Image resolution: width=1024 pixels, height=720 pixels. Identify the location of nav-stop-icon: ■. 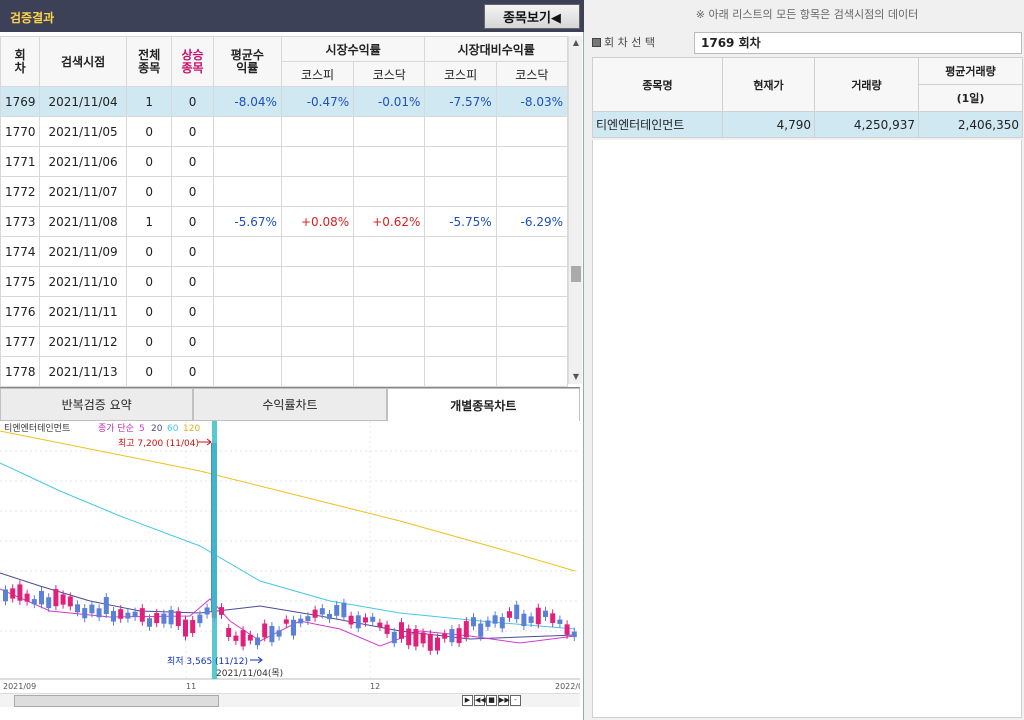
(491, 700).